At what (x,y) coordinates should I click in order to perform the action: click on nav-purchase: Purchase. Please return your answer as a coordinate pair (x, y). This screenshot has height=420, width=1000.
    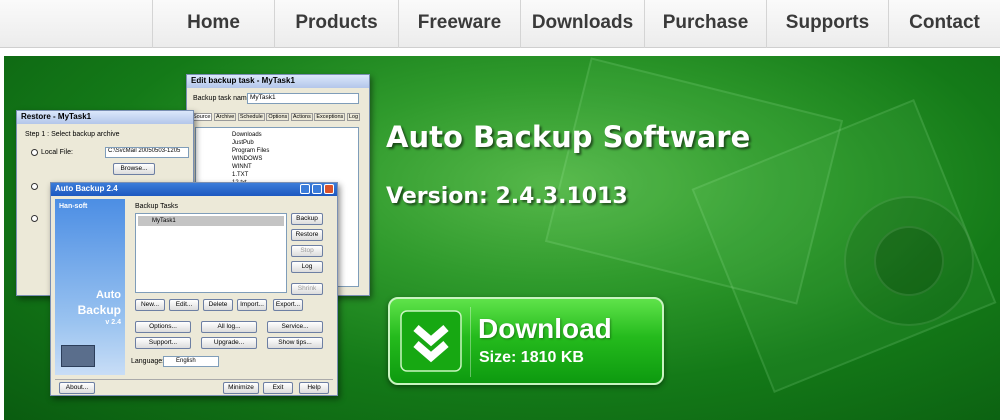
    Looking at the image, I should click on (705, 24).